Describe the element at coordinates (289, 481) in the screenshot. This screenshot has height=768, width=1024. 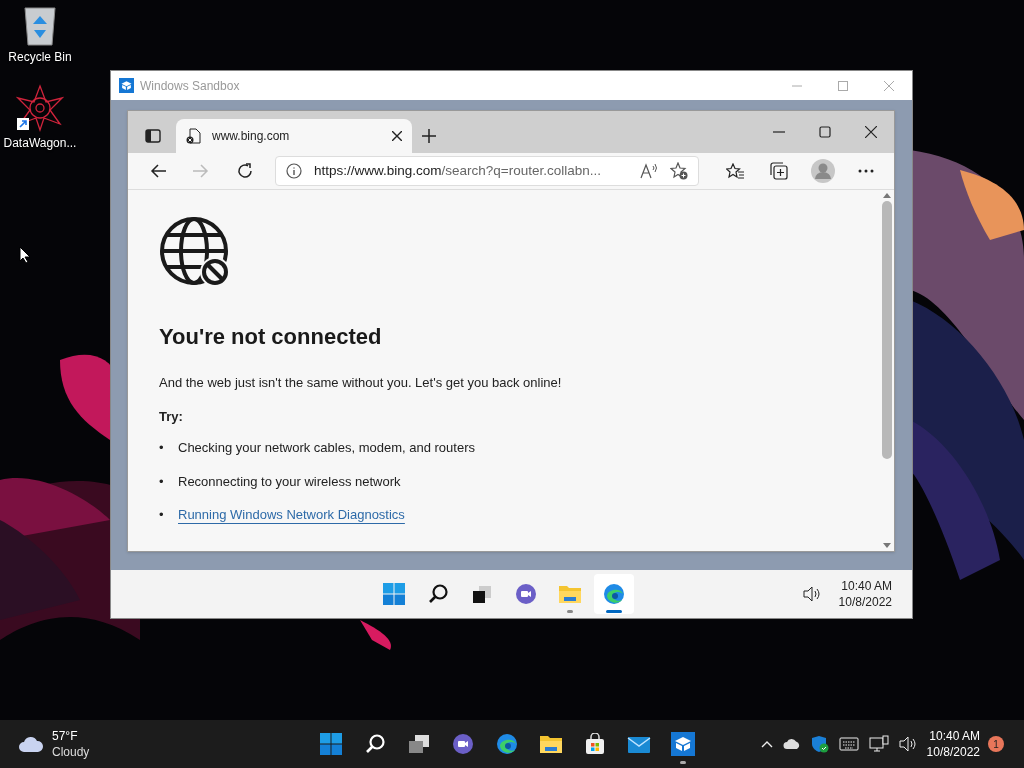
I see `suggestion-text: Reconnecting to your wireless network` at that location.